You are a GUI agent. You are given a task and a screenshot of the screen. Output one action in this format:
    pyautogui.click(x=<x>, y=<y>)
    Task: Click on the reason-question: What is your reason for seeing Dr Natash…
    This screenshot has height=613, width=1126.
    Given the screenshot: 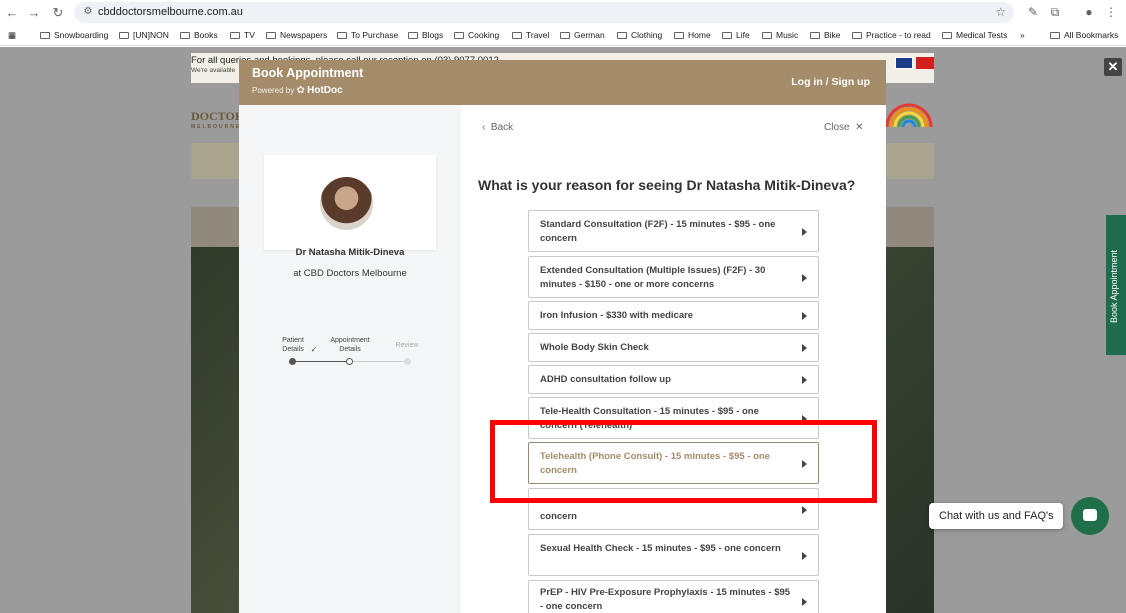 What is the action you would take?
    pyautogui.click(x=667, y=185)
    